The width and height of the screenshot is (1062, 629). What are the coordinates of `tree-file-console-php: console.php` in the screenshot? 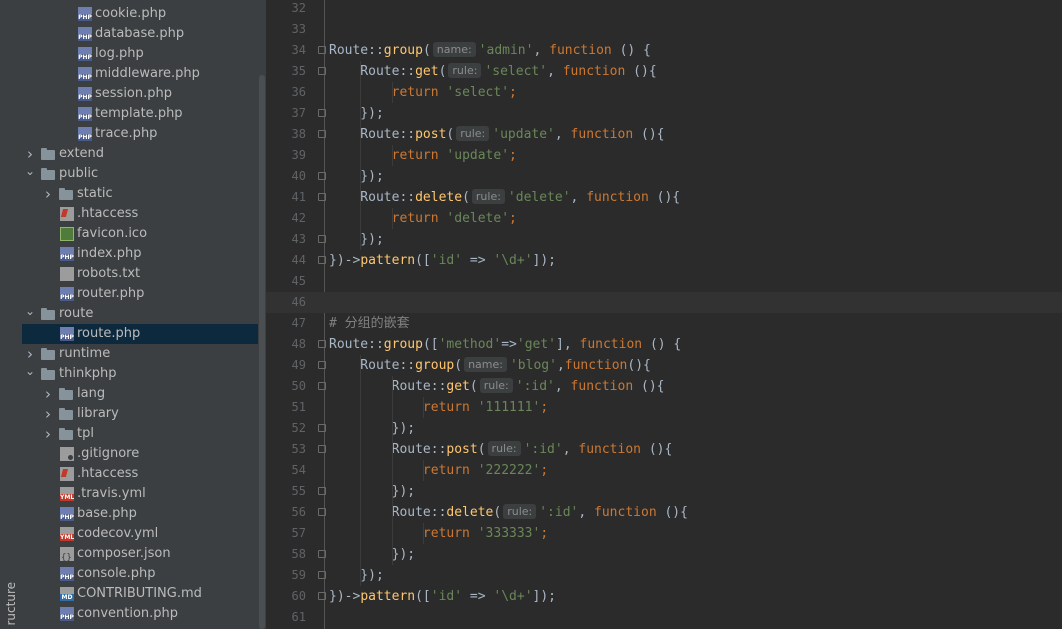 It's located at (140, 574).